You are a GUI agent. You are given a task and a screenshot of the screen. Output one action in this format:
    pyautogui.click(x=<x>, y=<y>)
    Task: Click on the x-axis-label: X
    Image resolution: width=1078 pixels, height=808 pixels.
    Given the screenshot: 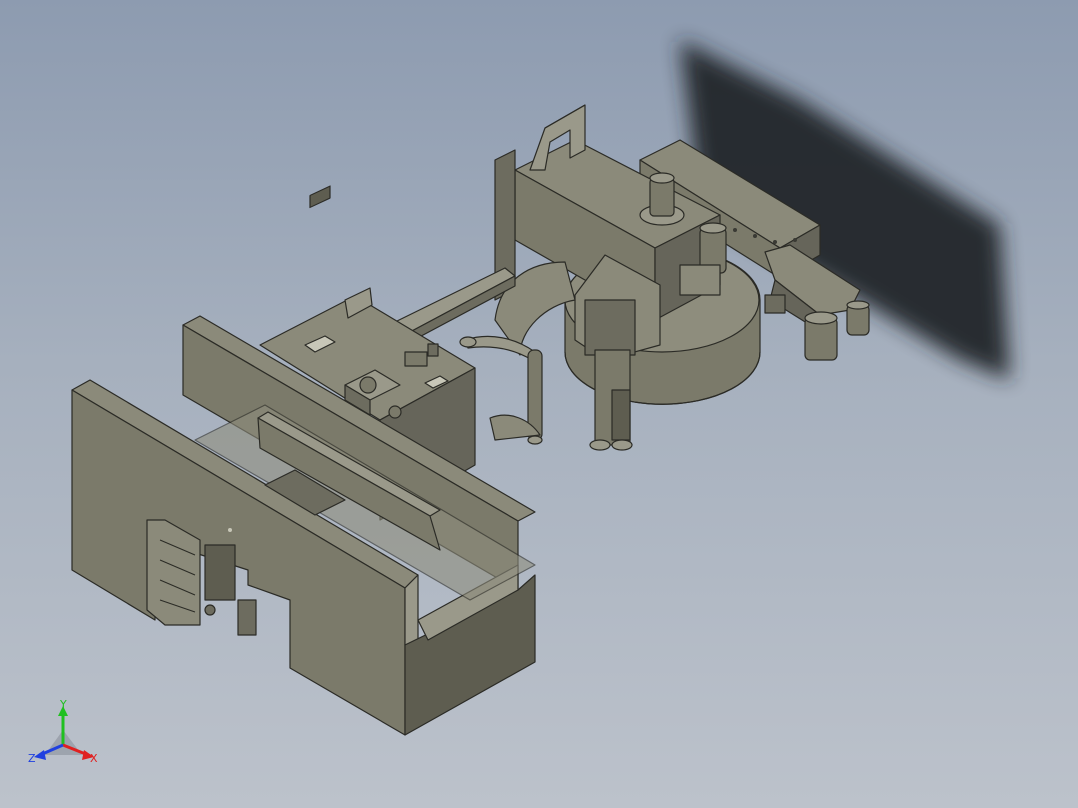 What is the action you would take?
    pyautogui.click(x=94, y=758)
    